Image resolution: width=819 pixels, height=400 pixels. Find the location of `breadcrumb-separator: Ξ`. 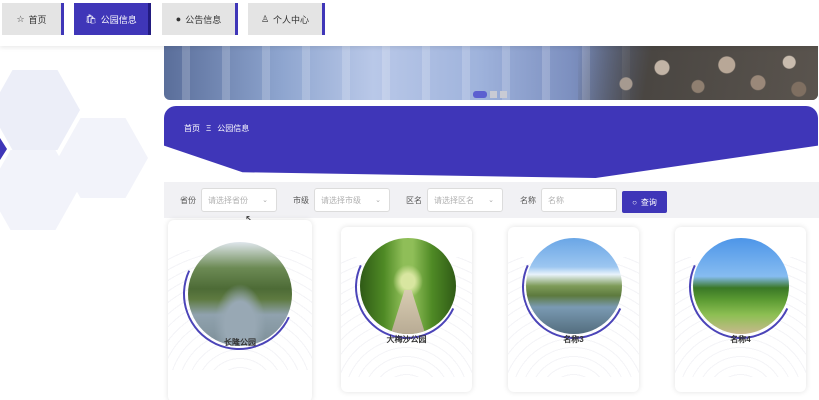

breadcrumb-separator: Ξ is located at coordinates (209, 128).